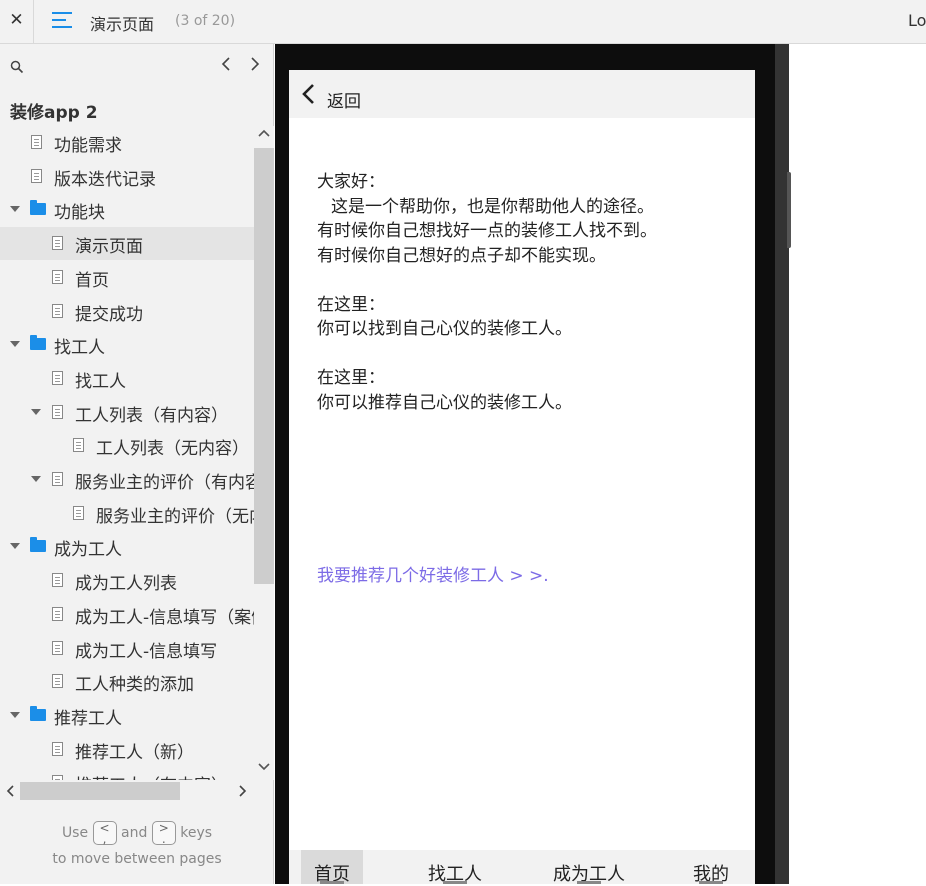  I want to click on phone-side-button, so click(789, 210).